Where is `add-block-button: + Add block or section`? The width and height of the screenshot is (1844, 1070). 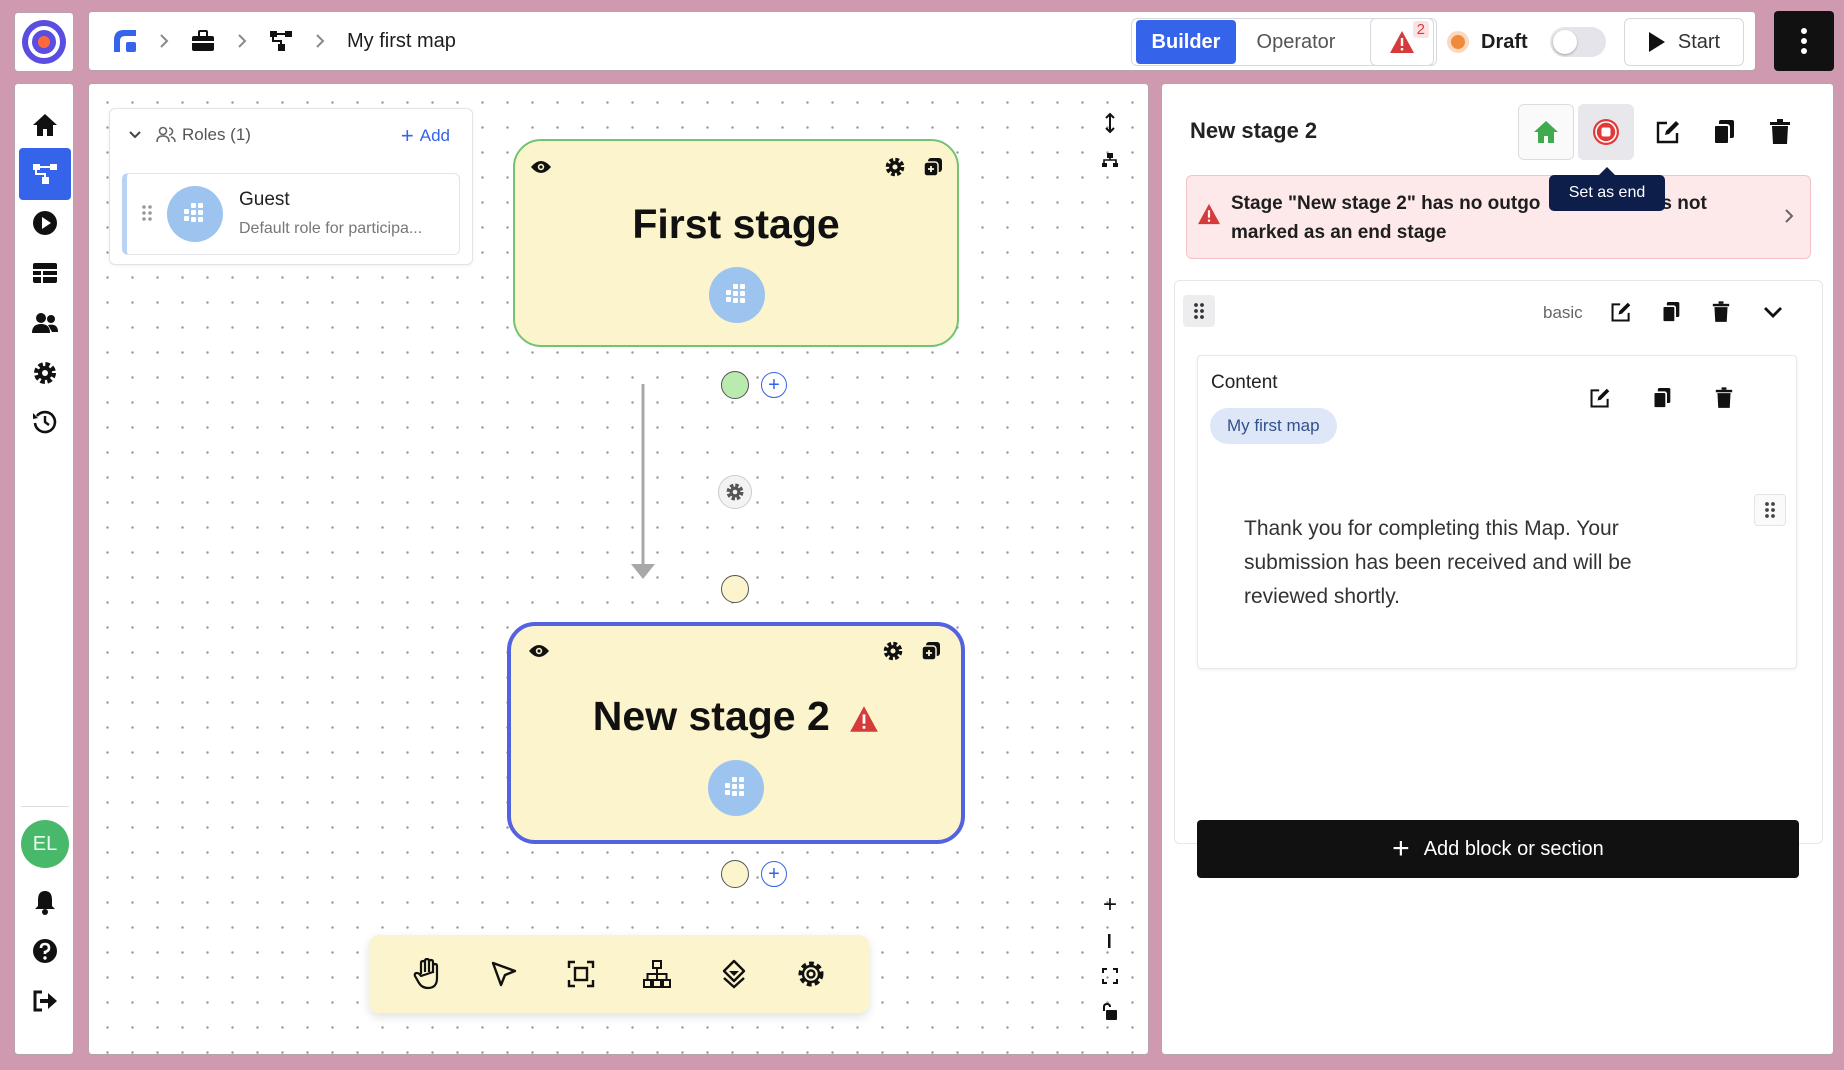
add-block-button: + Add block or section is located at coordinates (1498, 849).